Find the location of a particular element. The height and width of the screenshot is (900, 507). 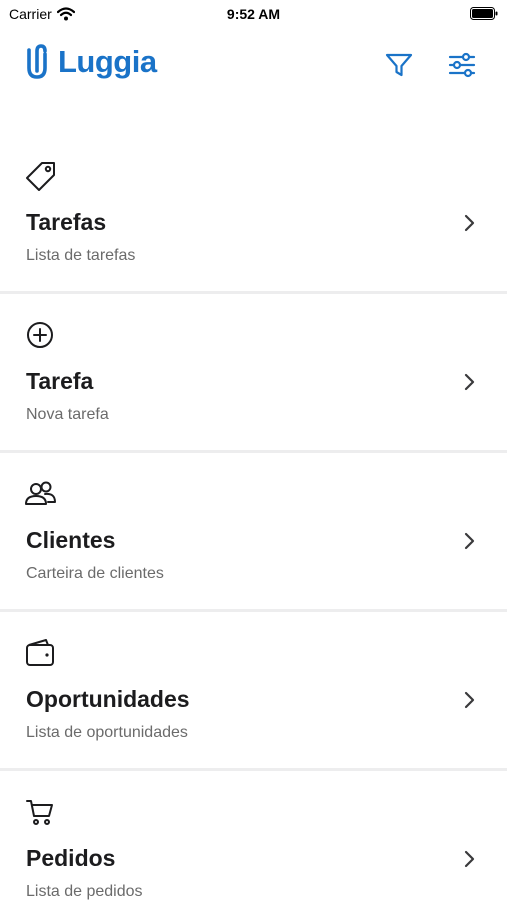

wallet-icon is located at coordinates (40, 652).